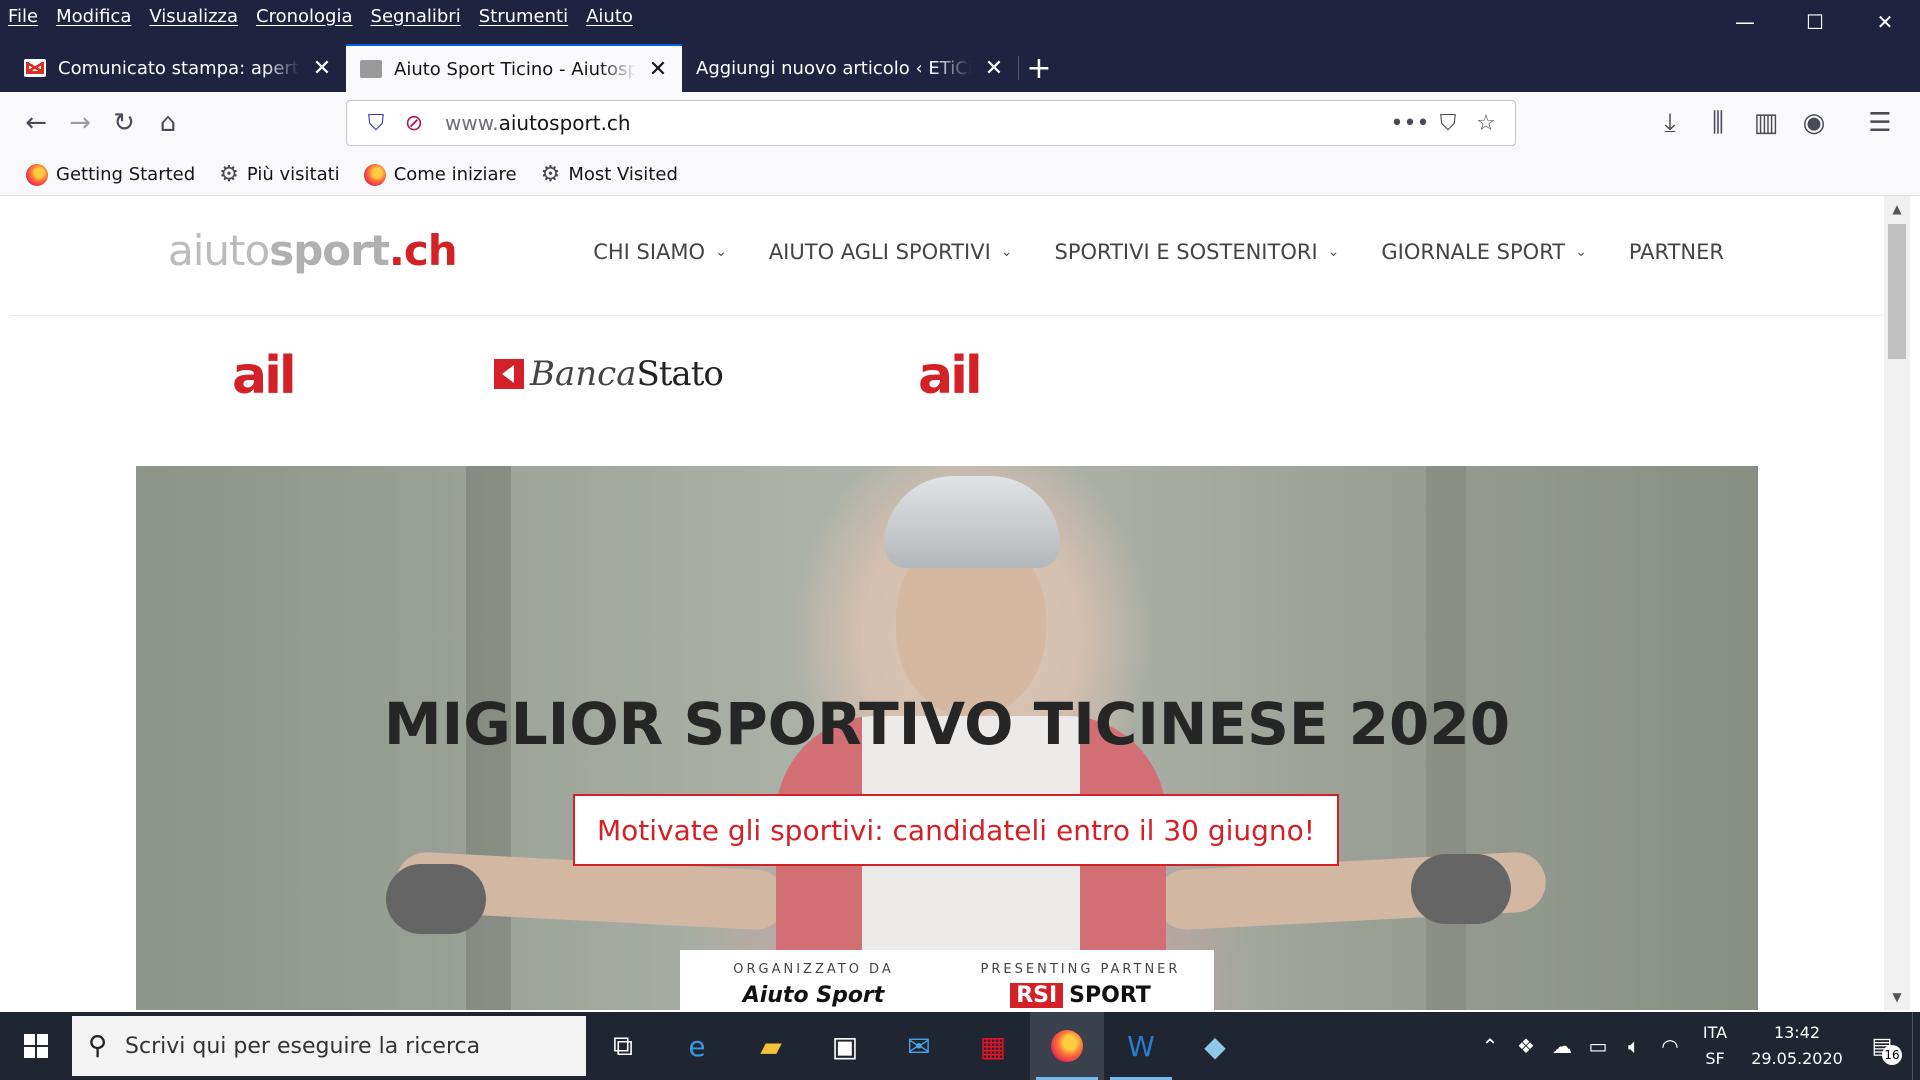 The width and height of the screenshot is (1920, 1080). Describe the element at coordinates (1037, 995) in the screenshot. I see `rsi-logo-text: RSI` at that location.